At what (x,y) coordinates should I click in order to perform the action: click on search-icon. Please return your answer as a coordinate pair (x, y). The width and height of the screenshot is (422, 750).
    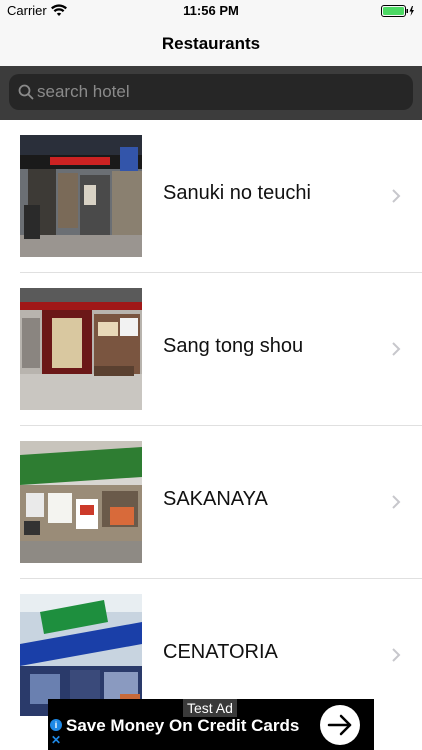
    Looking at the image, I should click on (26, 92).